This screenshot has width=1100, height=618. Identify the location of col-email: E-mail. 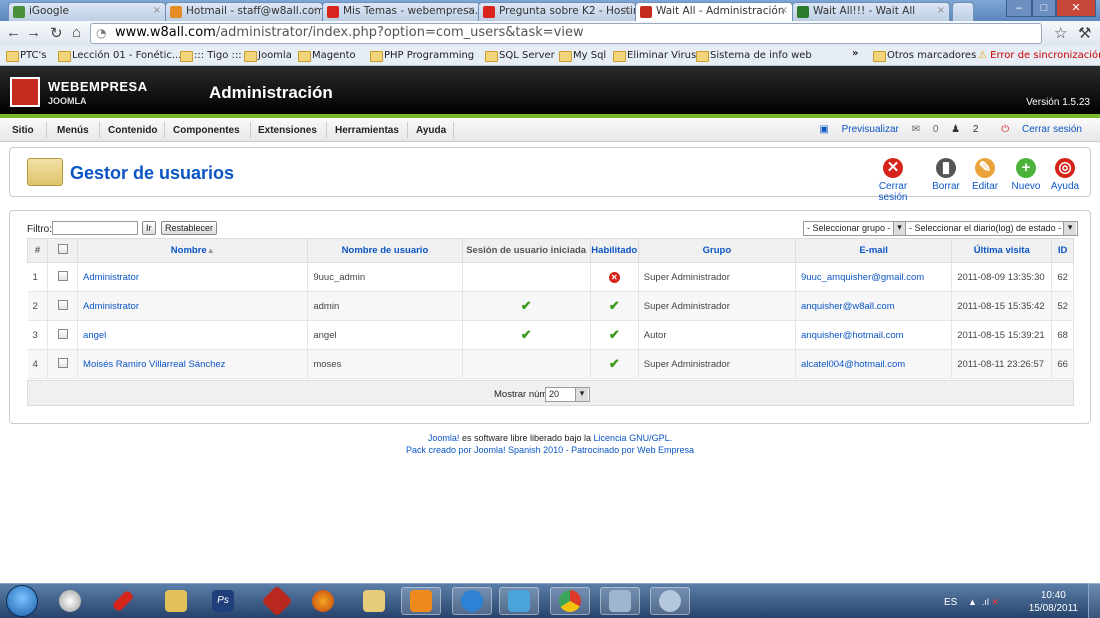
(873, 250).